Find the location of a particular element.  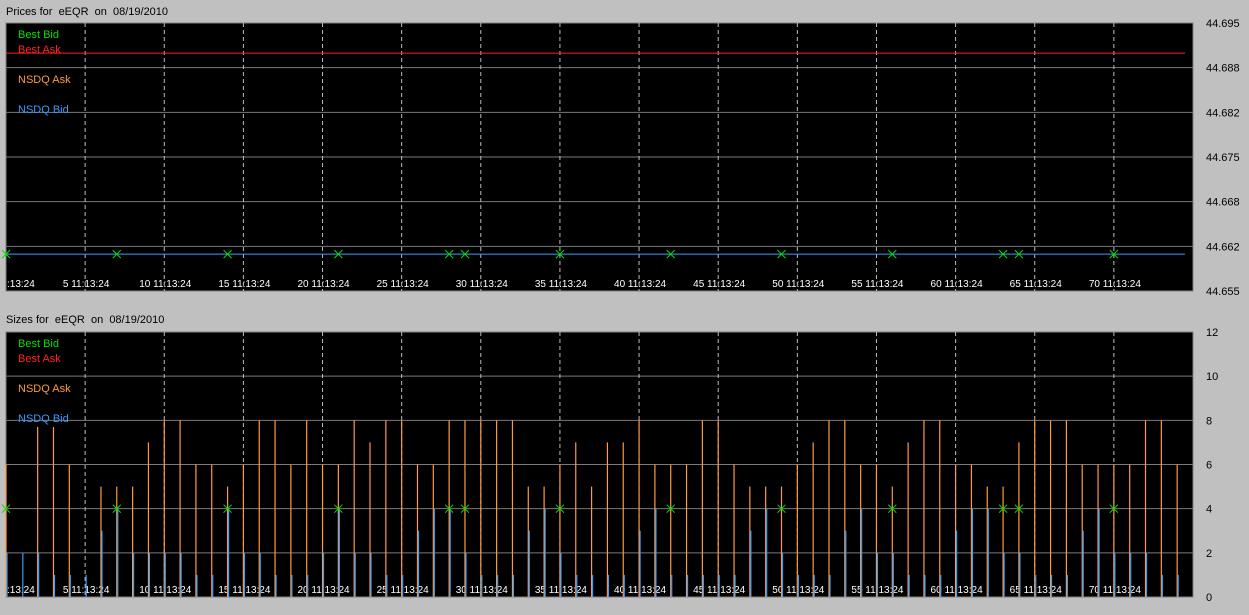

x-tick-label: 60 11:13:24 is located at coordinates (957, 284).